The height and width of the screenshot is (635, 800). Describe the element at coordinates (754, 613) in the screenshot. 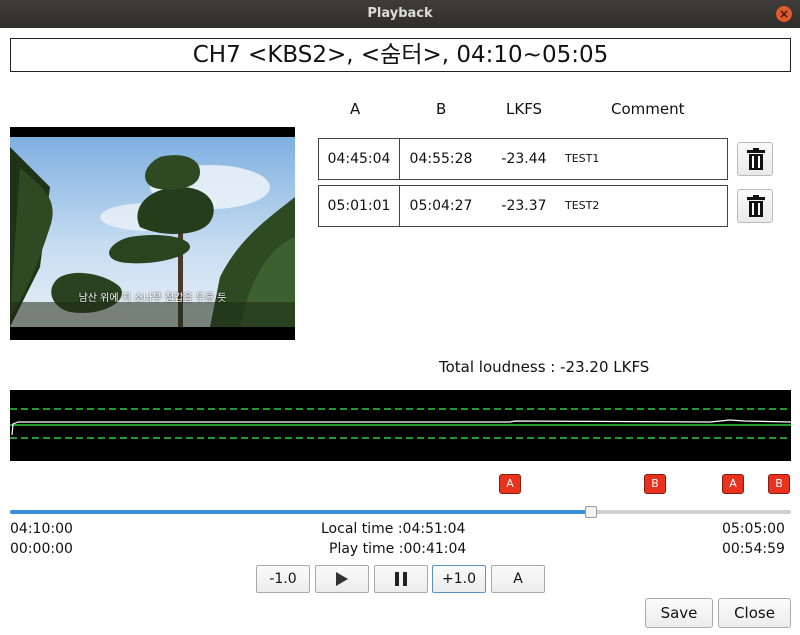

I see `close-button: Close` at that location.